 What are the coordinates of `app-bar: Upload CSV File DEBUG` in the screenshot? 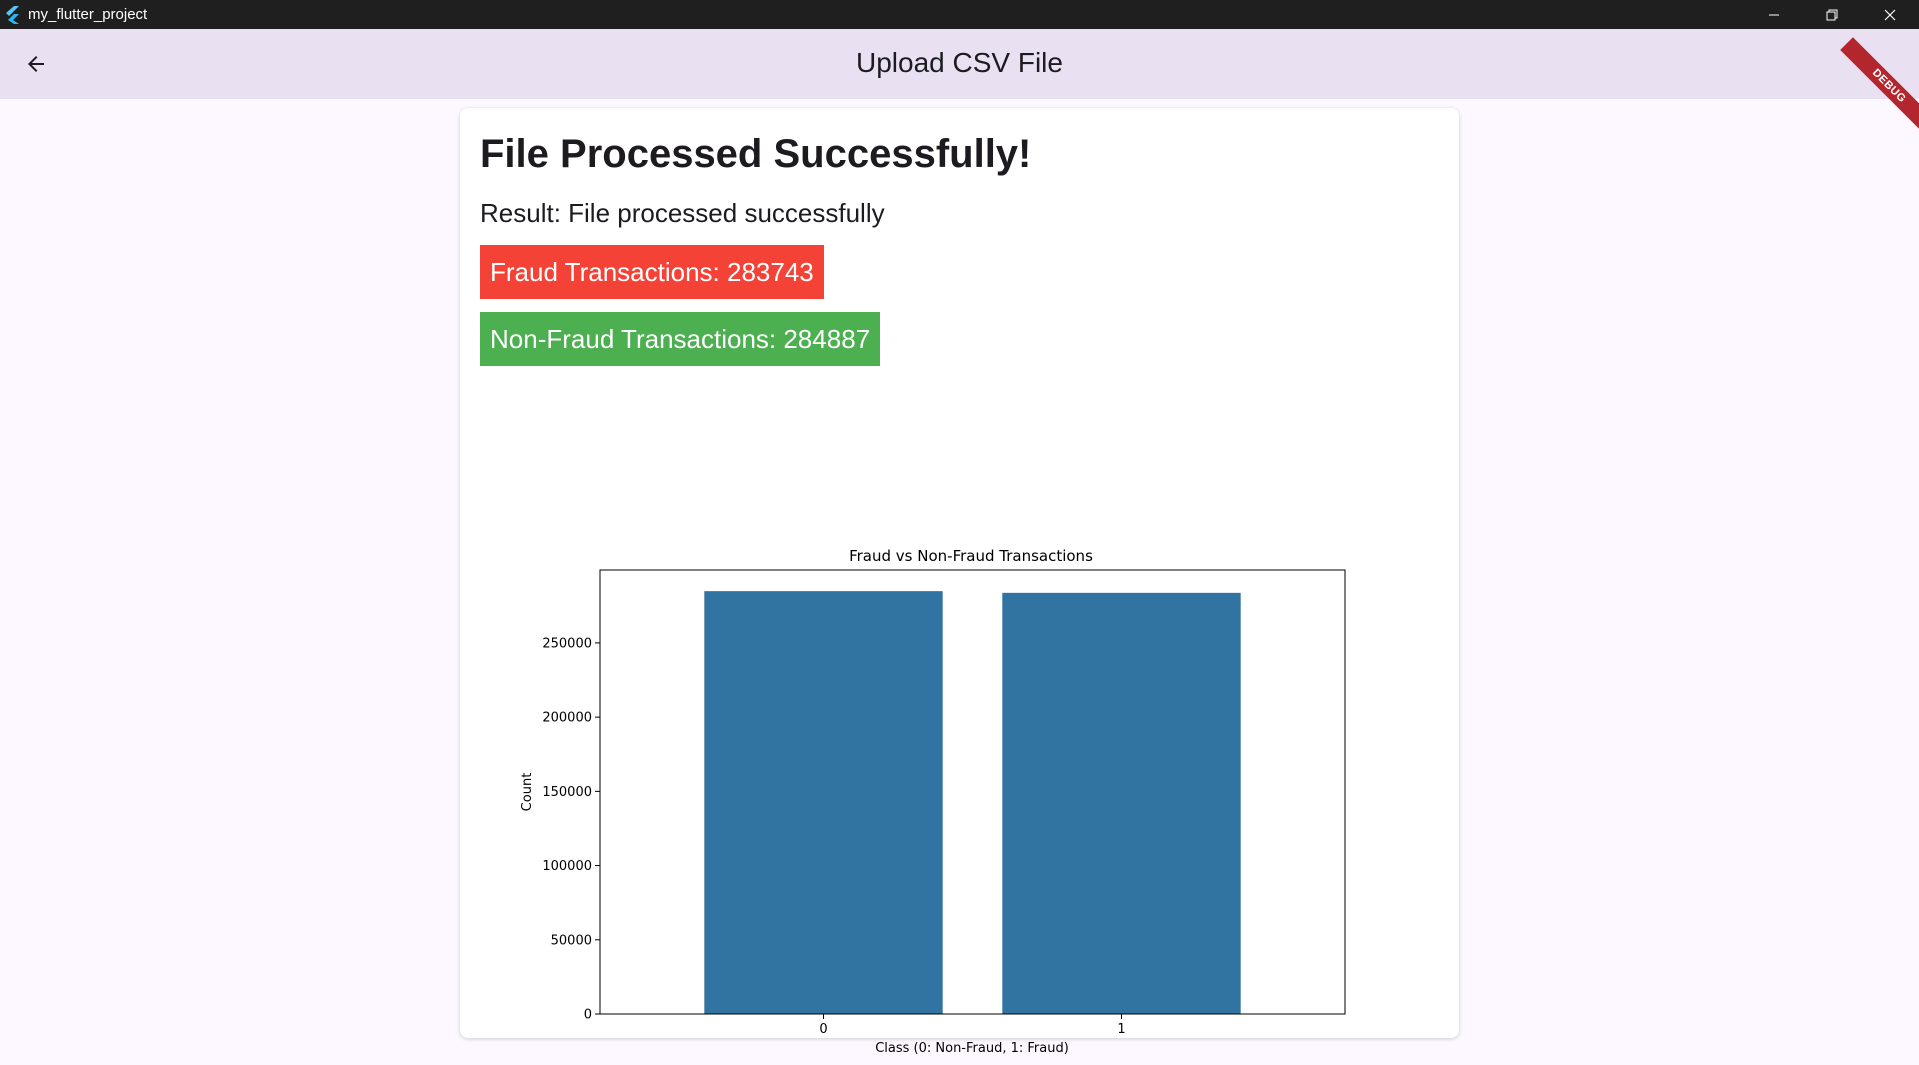 It's located at (959, 82).